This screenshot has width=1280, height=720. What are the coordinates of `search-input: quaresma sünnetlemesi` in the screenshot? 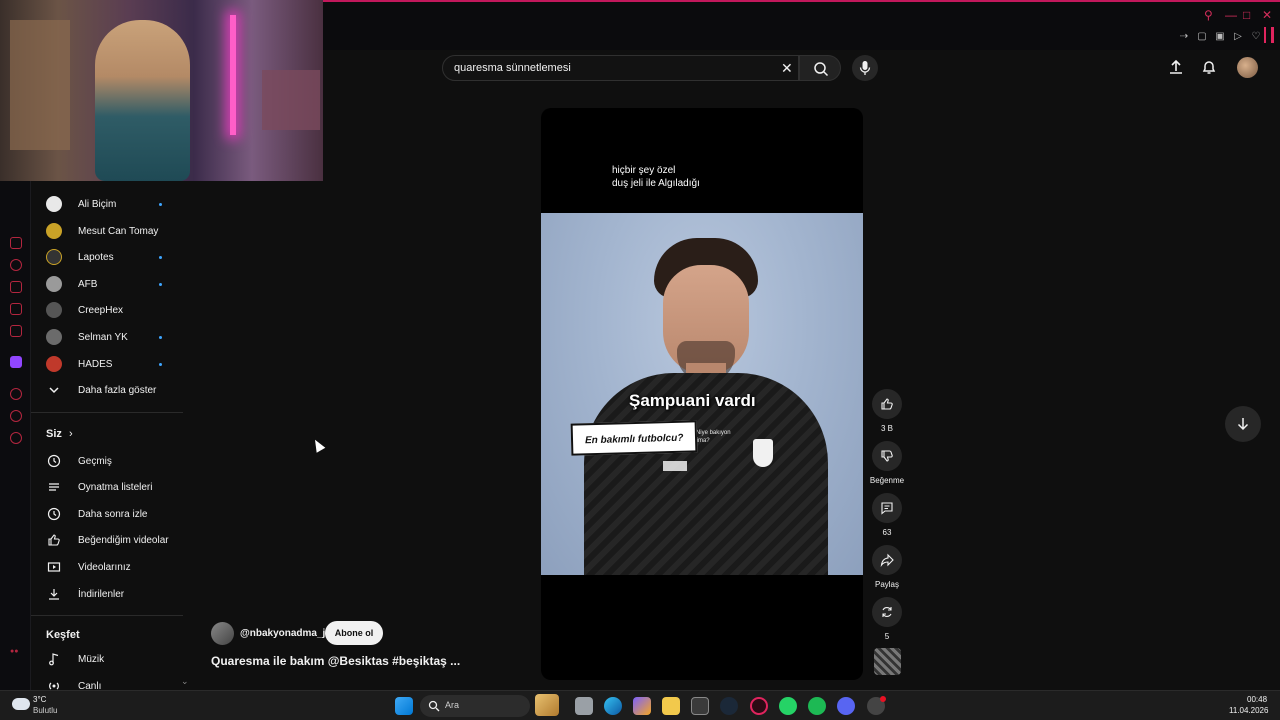 It's located at (512, 68).